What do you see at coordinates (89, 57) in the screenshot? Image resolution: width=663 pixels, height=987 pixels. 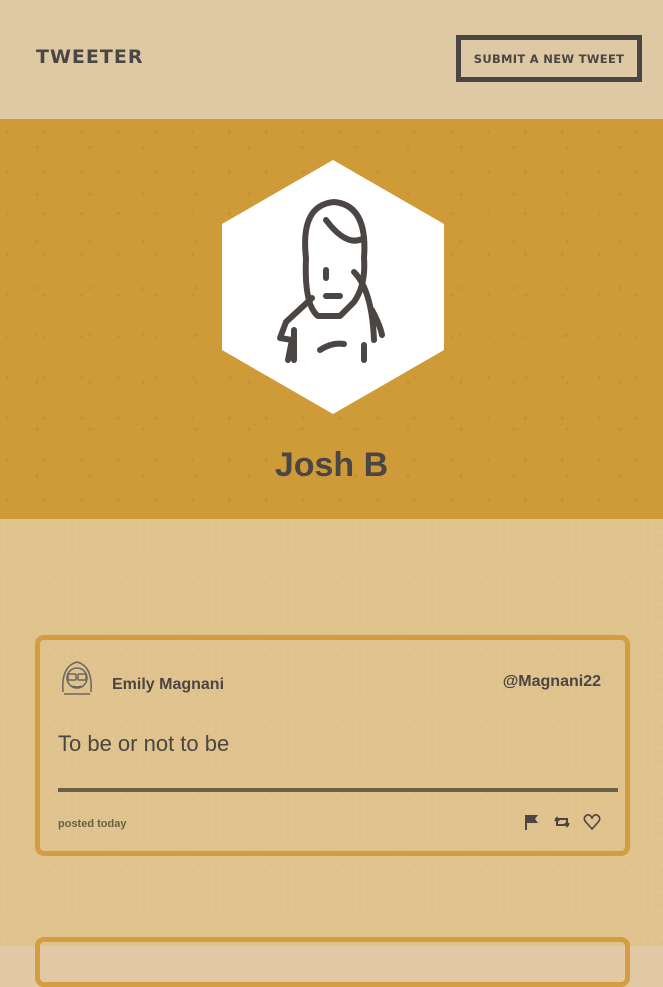 I see `brand-logo: TWEETER` at bounding box center [89, 57].